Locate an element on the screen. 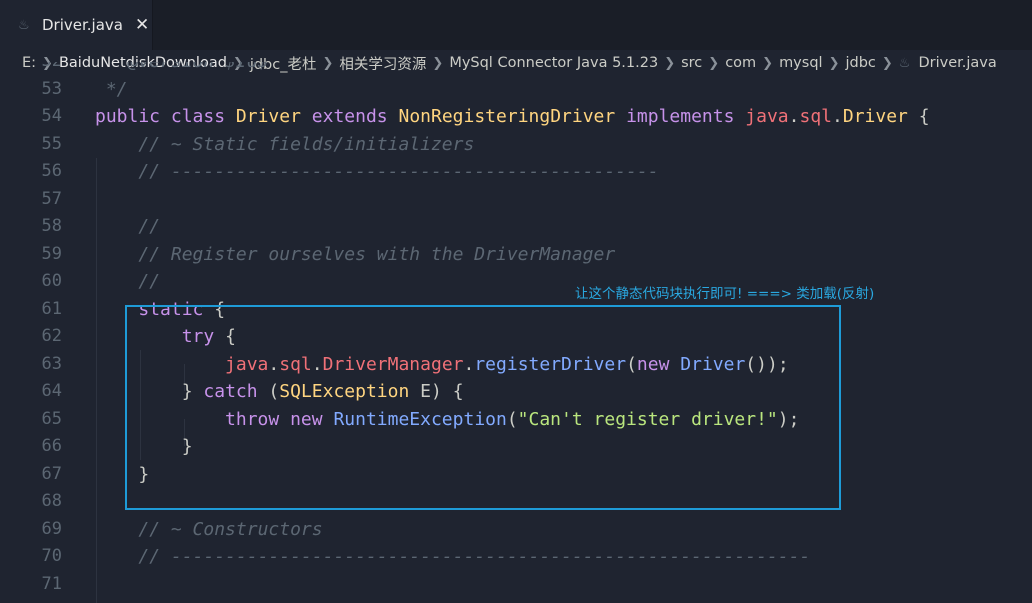 This screenshot has height=603, width=1032. line-number: 52 is located at coordinates (31, 68).